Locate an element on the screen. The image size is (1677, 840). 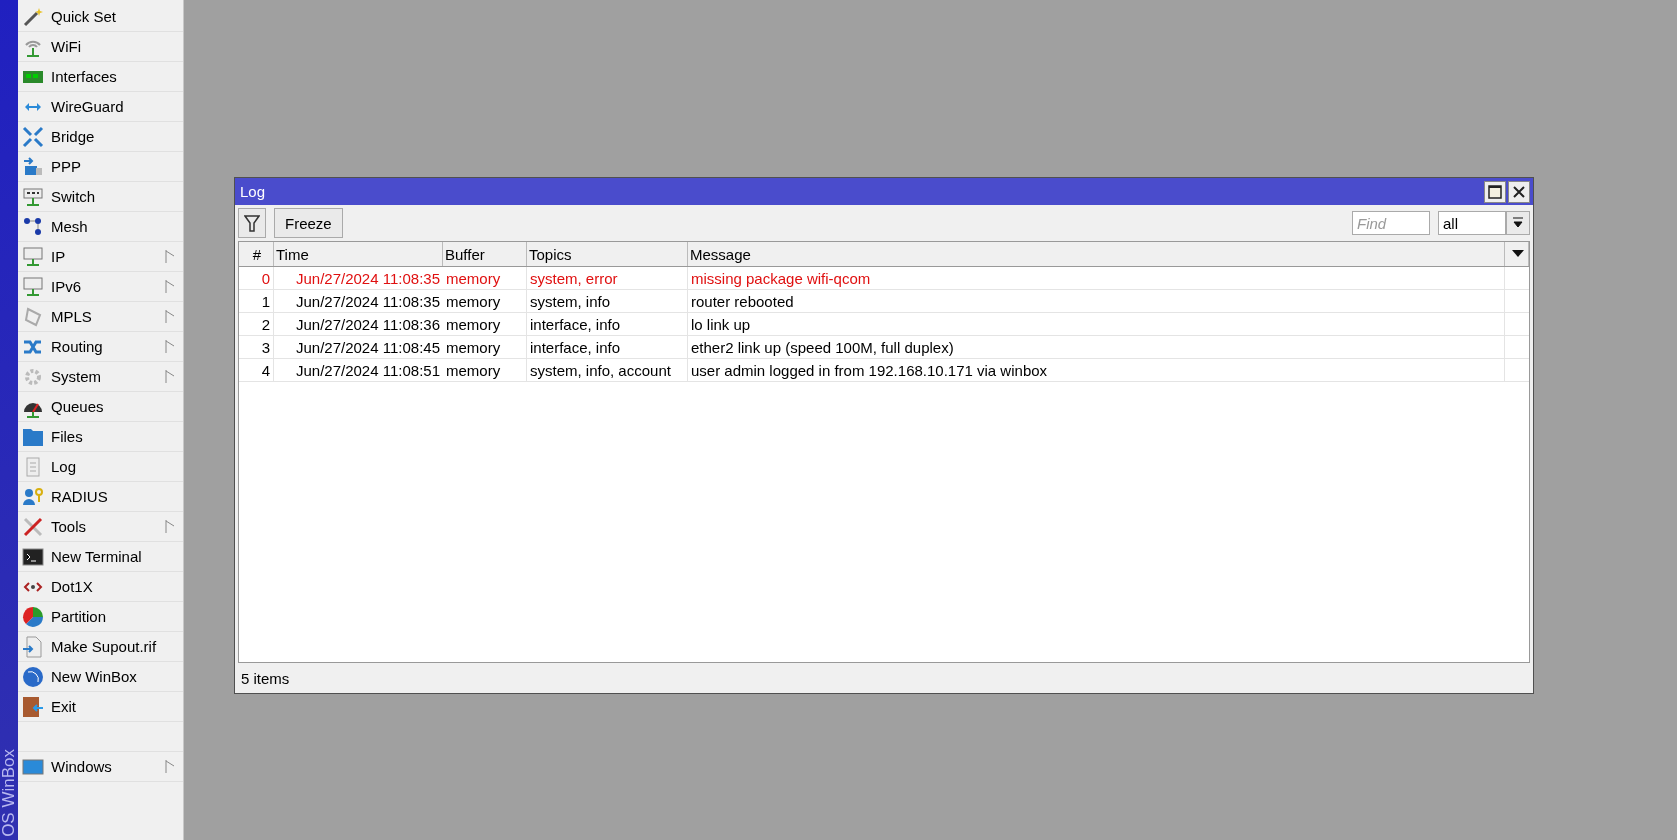
switch-icon is located at coordinates (33, 196).